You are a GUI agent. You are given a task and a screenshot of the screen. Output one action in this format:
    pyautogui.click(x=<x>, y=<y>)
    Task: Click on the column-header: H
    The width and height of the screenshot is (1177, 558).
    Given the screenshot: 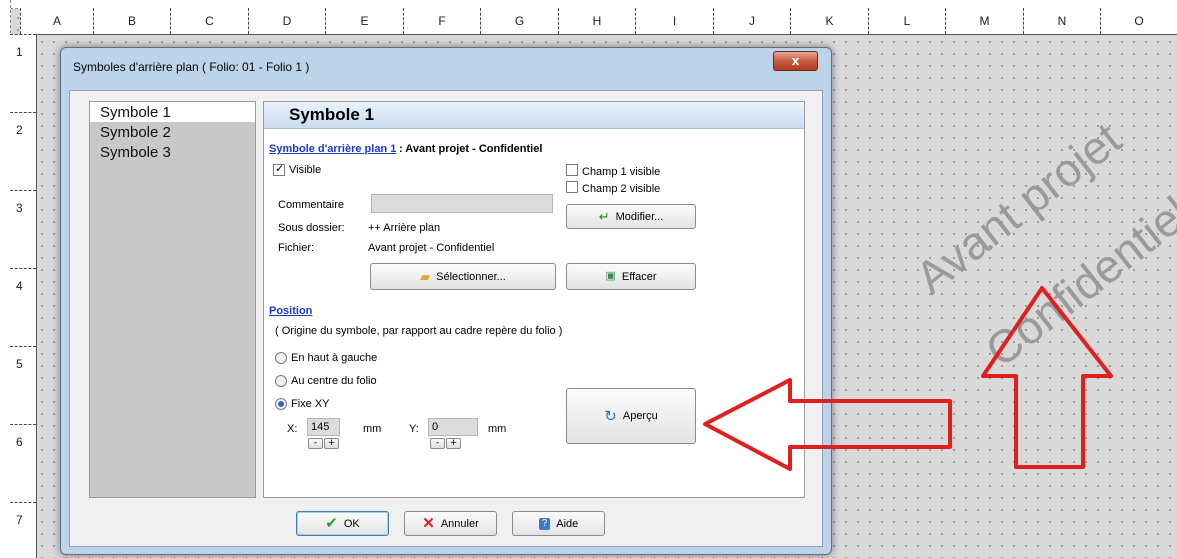 What is the action you would take?
    pyautogui.click(x=596, y=21)
    